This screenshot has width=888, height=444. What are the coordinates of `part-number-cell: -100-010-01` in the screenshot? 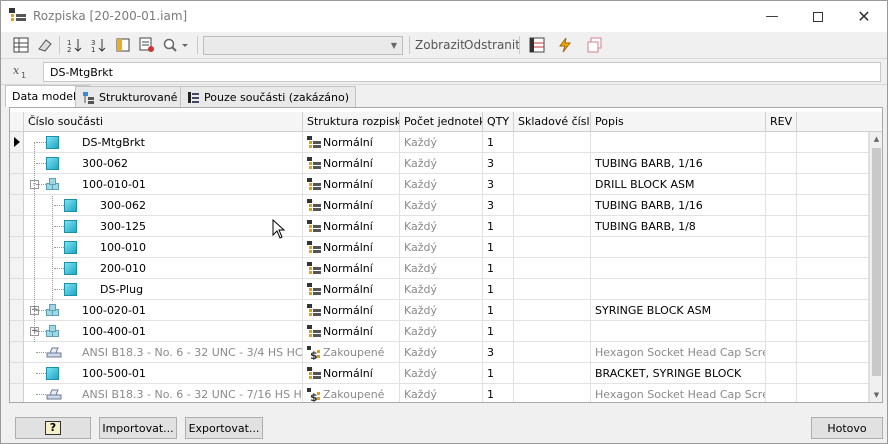 It's located at (163, 184).